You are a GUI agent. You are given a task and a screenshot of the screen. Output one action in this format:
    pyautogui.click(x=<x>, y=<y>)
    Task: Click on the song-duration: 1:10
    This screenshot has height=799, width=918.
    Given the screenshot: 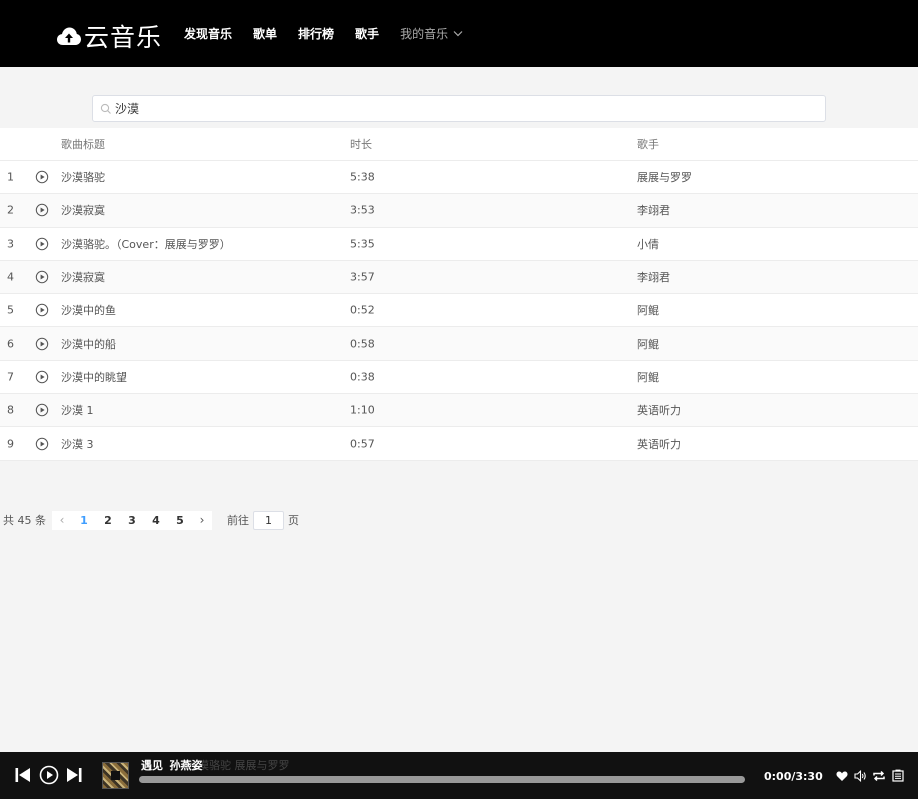 What is the action you would take?
    pyautogui.click(x=362, y=410)
    